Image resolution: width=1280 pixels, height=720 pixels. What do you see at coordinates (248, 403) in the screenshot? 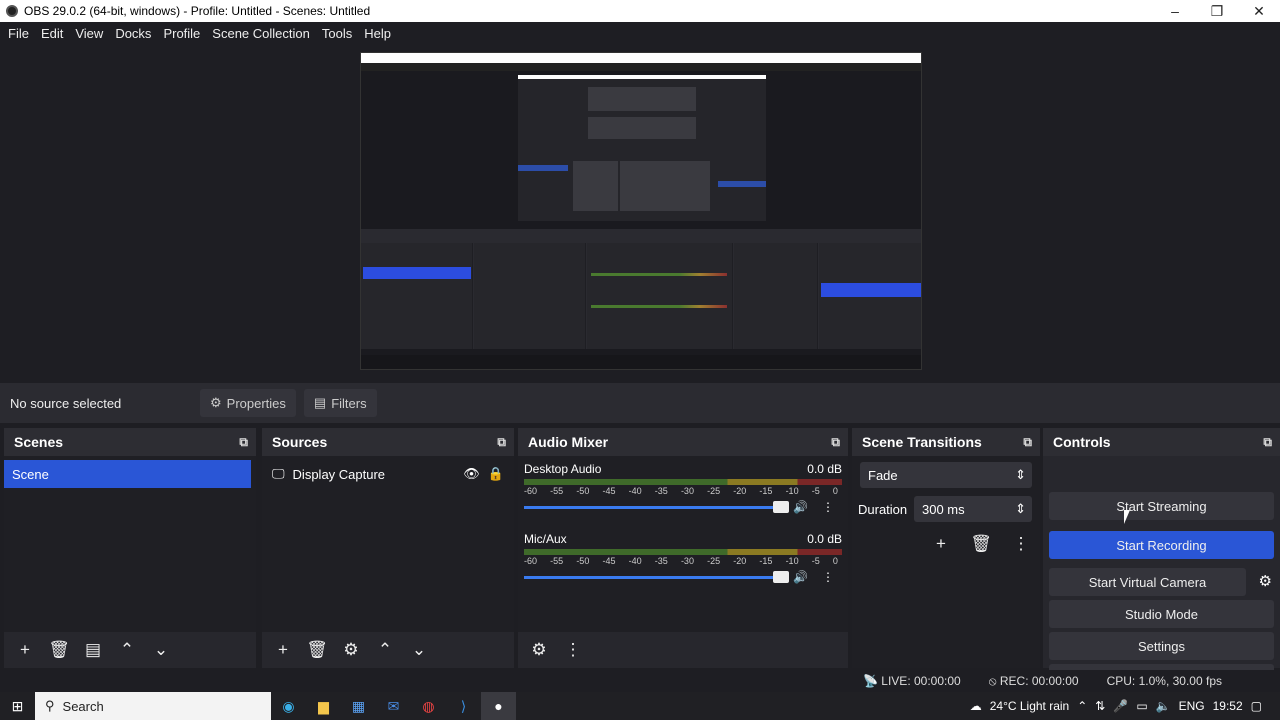
I see `properties-button: ⚙ Properties` at bounding box center [248, 403].